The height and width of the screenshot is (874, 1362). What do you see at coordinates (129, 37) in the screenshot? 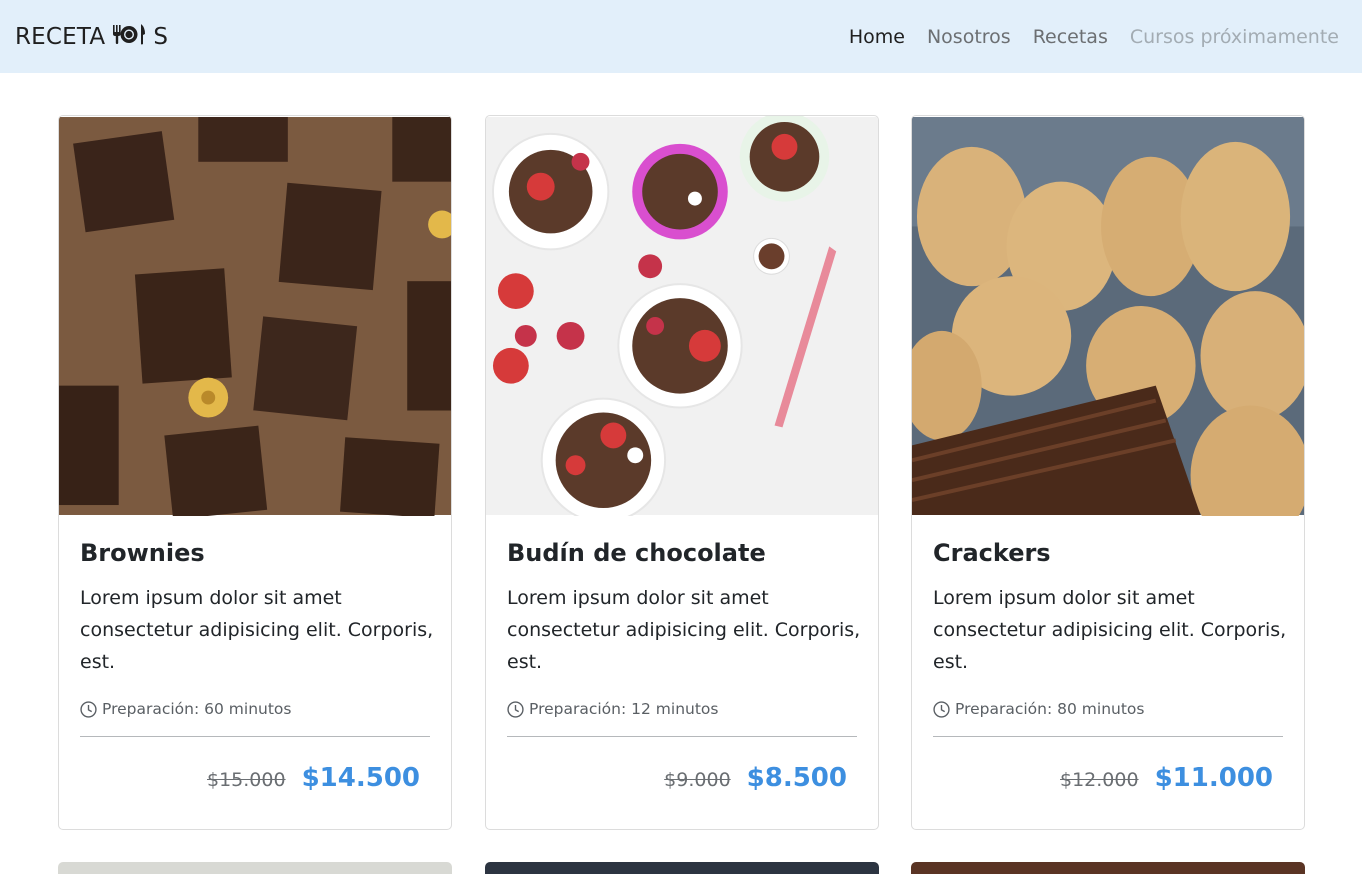
I see `plate-fork-knife-icon` at bounding box center [129, 37].